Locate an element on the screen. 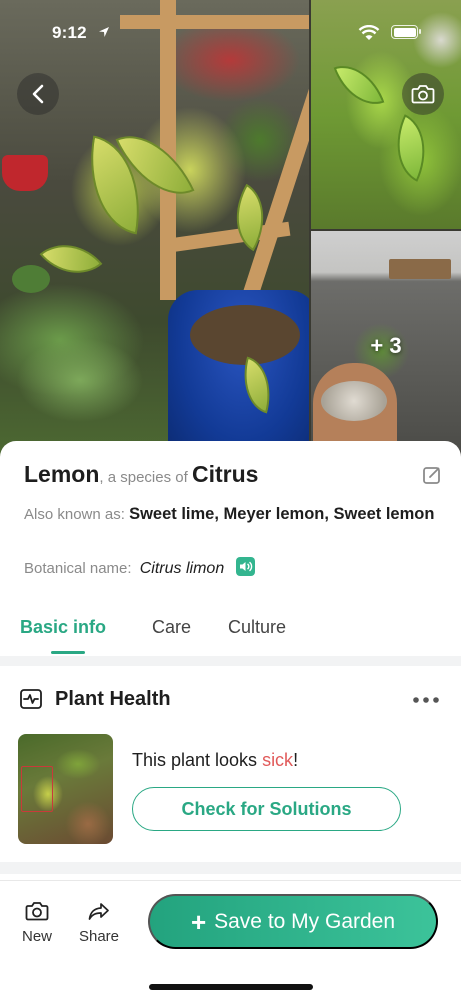  botanical-value: Citrus limon is located at coordinates (182, 568).